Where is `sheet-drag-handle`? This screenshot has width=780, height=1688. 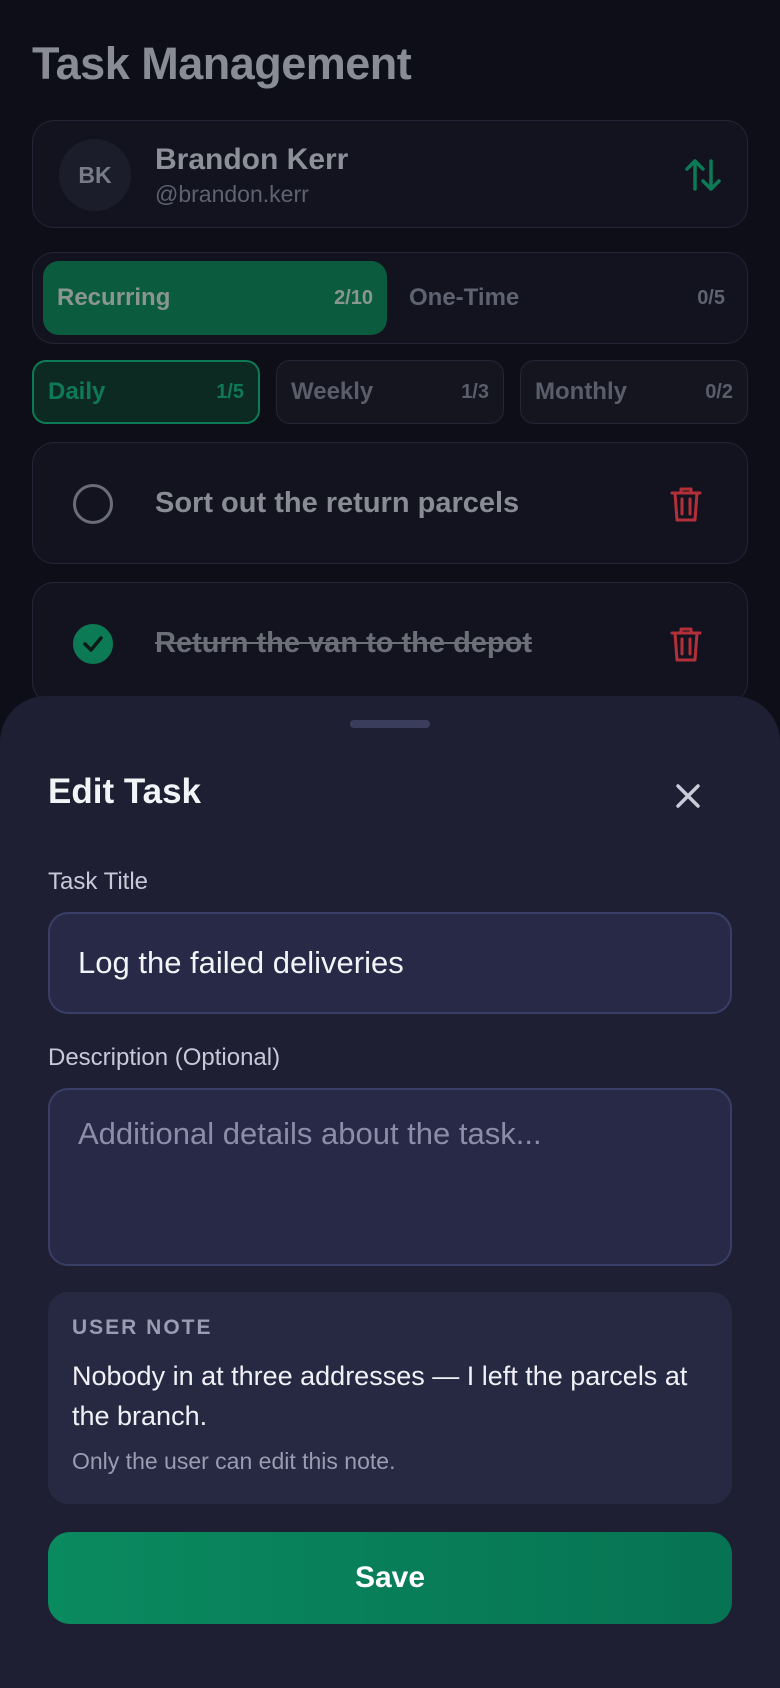 sheet-drag-handle is located at coordinates (390, 724).